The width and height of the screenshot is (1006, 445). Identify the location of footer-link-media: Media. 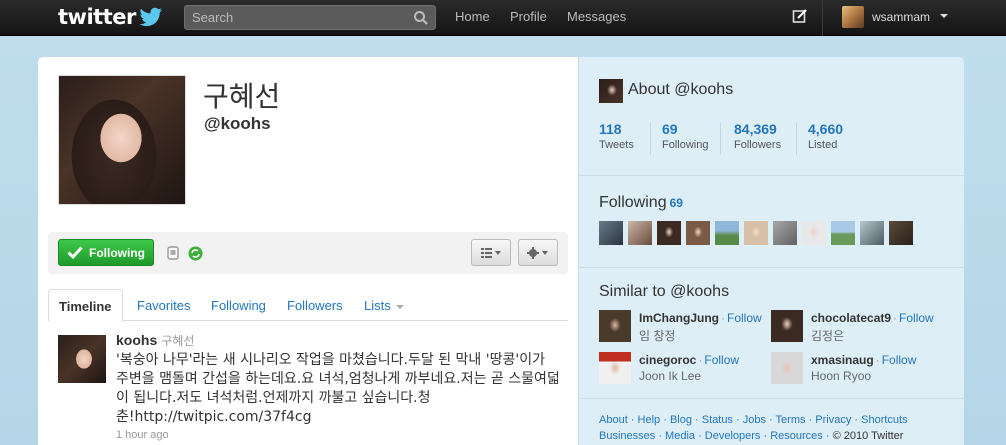
(680, 436).